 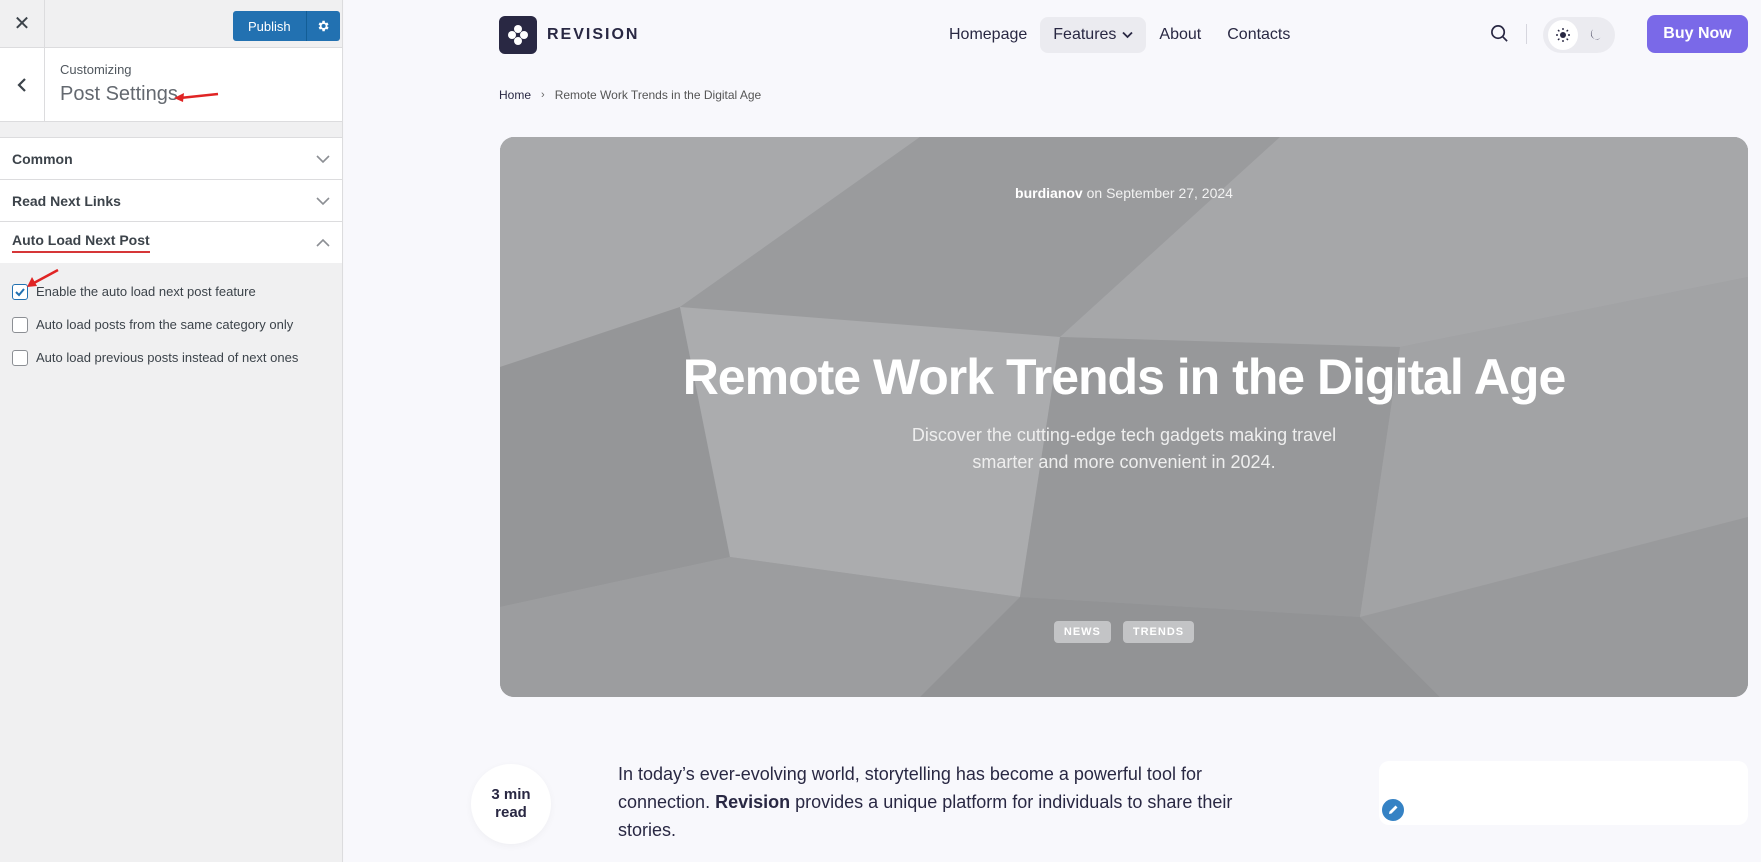 I want to click on close-icon: ✕, so click(x=22, y=24).